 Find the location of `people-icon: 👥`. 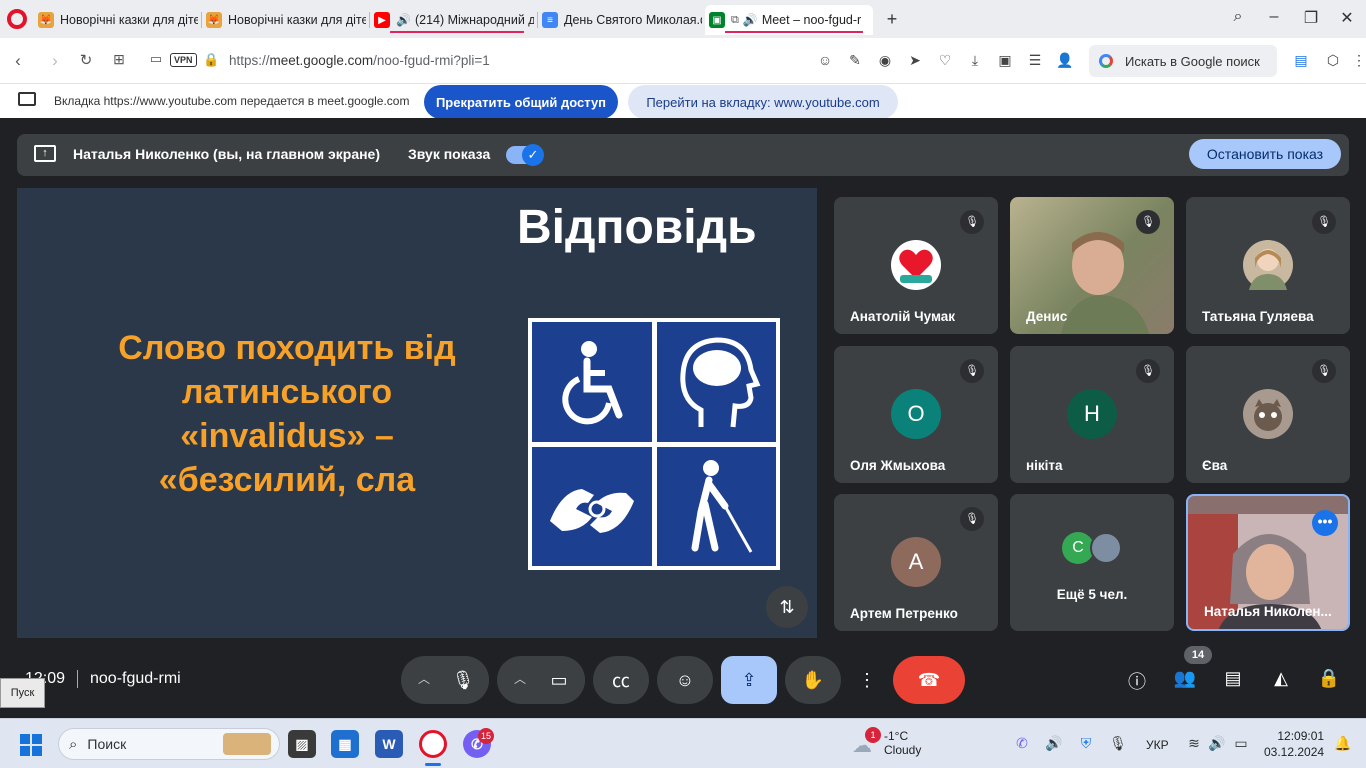

people-icon: 👥 is located at coordinates (1185, 680).